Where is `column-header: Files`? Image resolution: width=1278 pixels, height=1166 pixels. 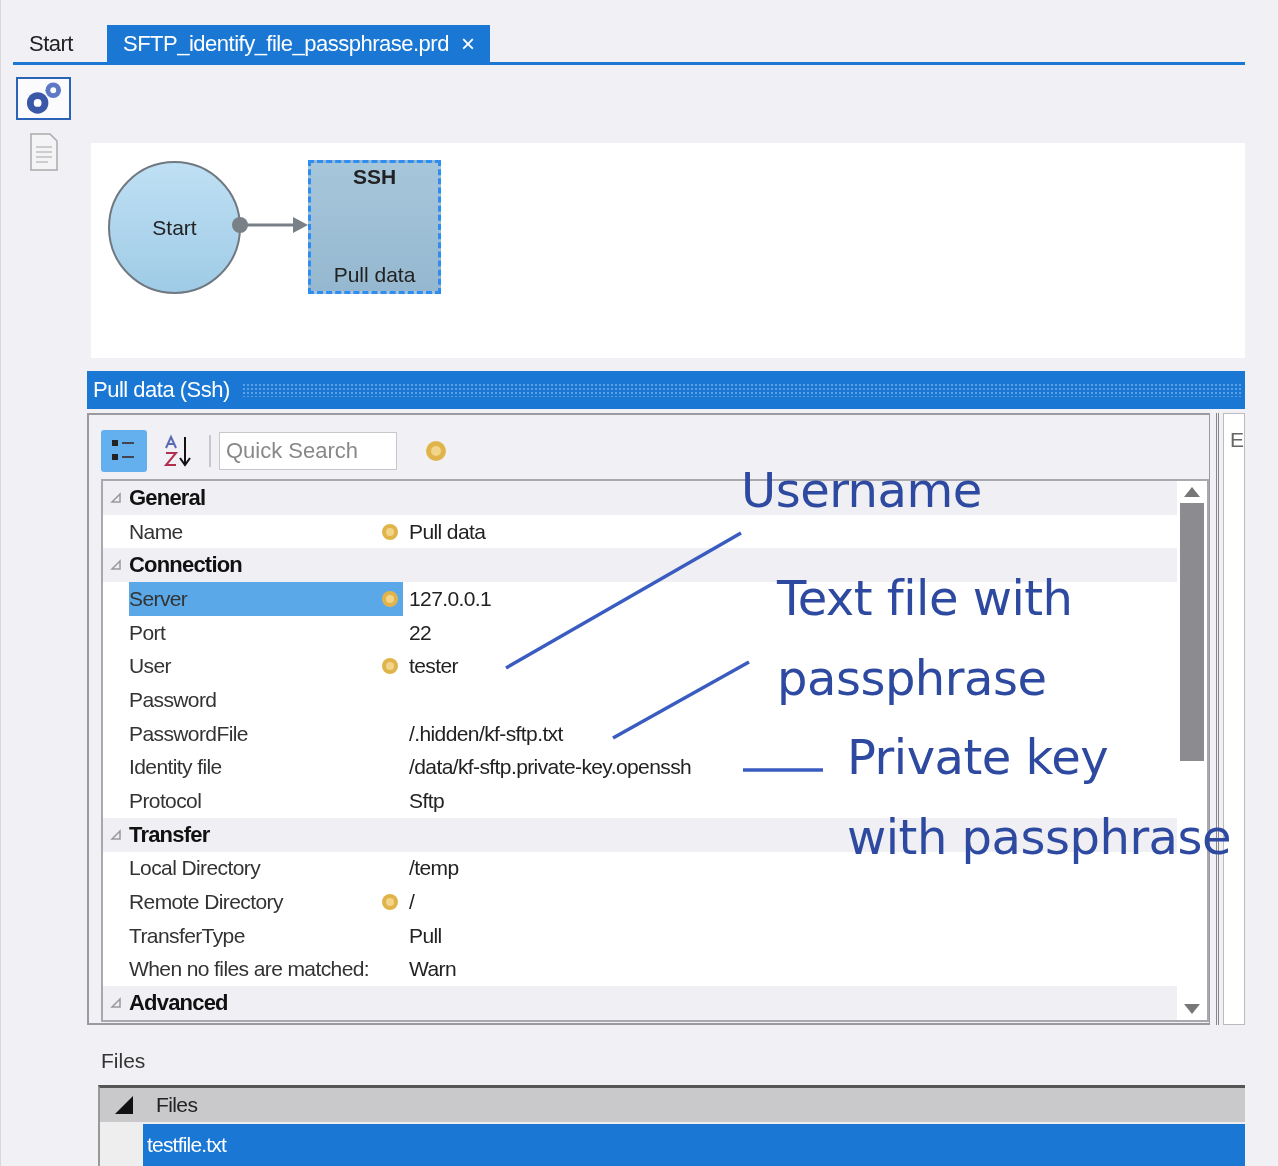
column-header: Files is located at coordinates (173, 1105).